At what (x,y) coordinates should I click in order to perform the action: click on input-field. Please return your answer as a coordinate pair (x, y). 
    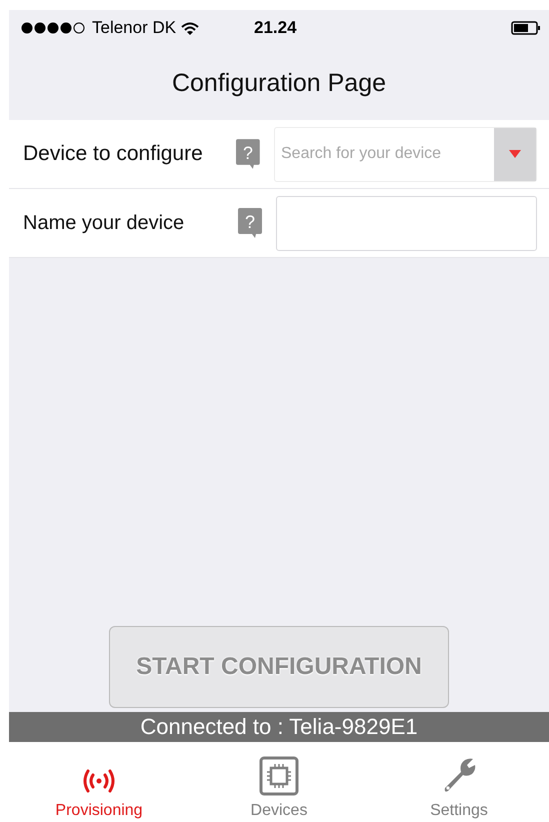
    Looking at the image, I should click on (406, 223).